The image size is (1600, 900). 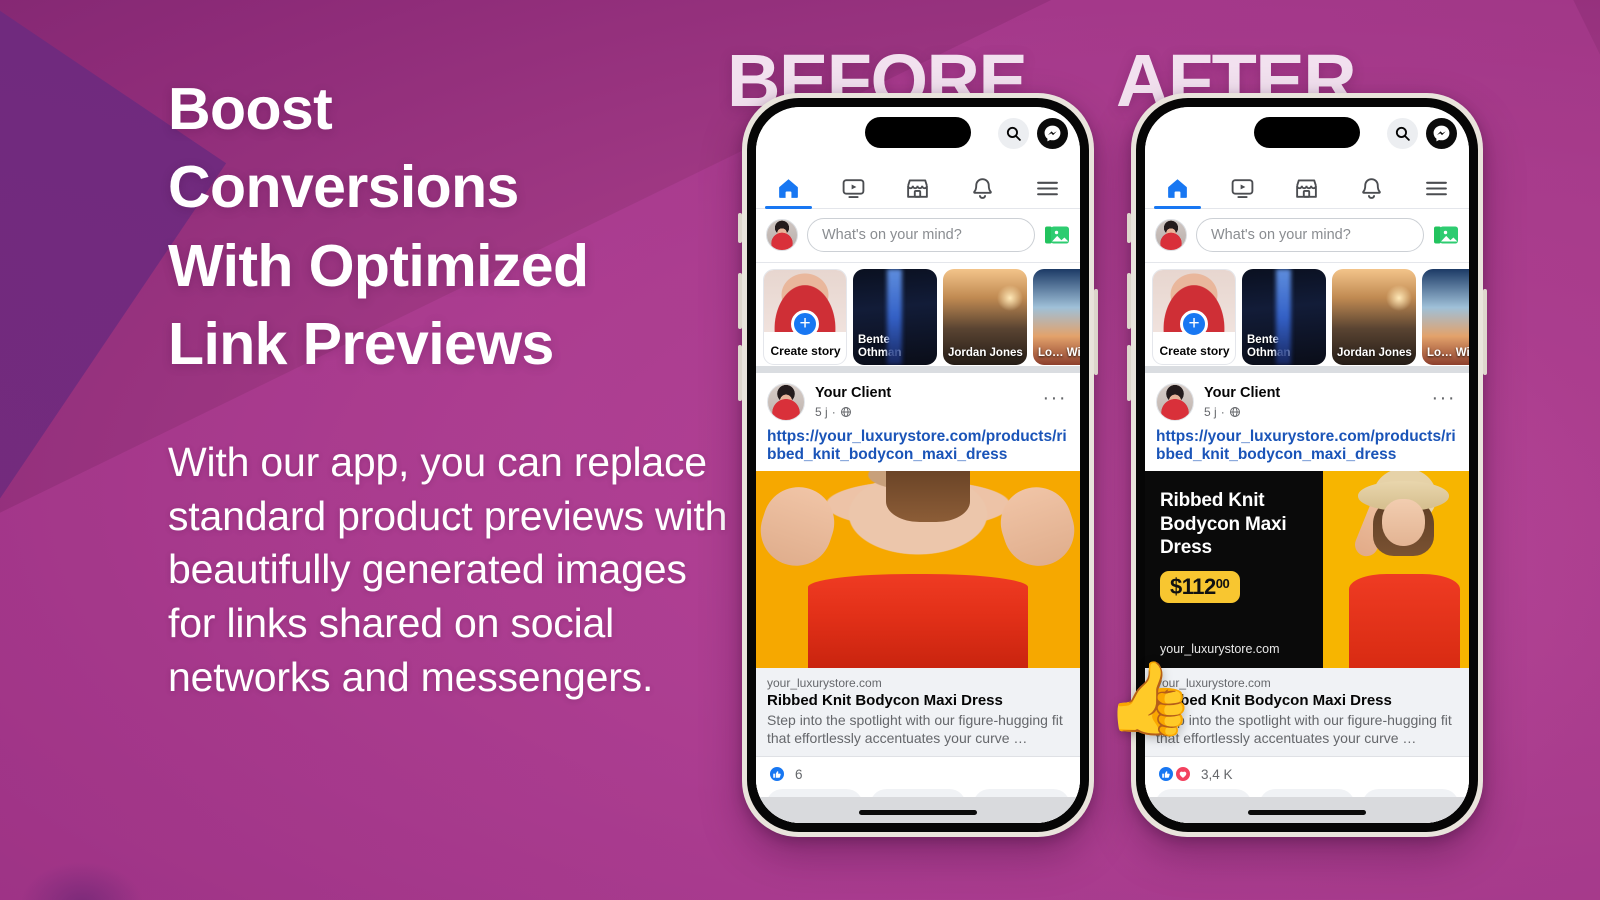 I want to click on model-dress, so click(x=918, y=621).